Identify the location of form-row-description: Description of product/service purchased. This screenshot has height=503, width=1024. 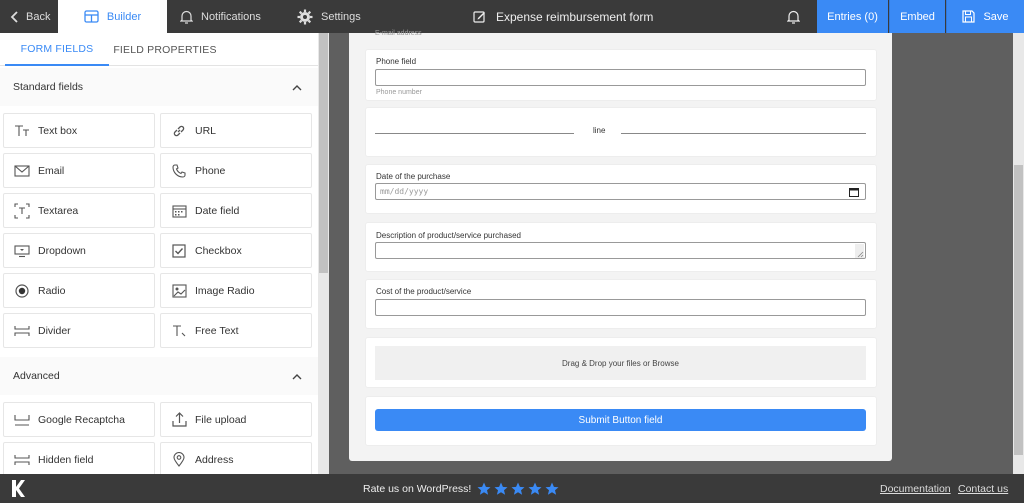
(621, 247).